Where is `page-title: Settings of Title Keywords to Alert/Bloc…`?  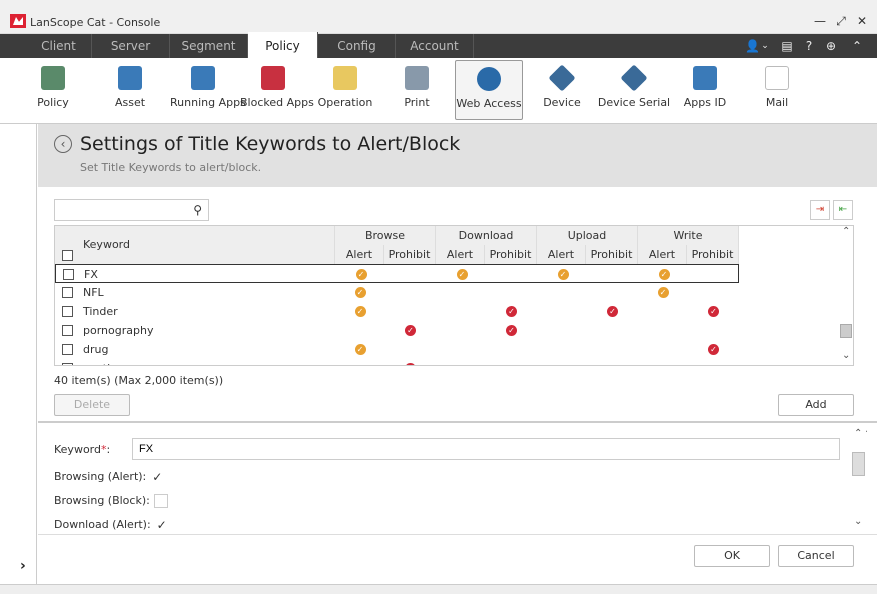 page-title: Settings of Title Keywords to Alert/Bloc… is located at coordinates (270, 144).